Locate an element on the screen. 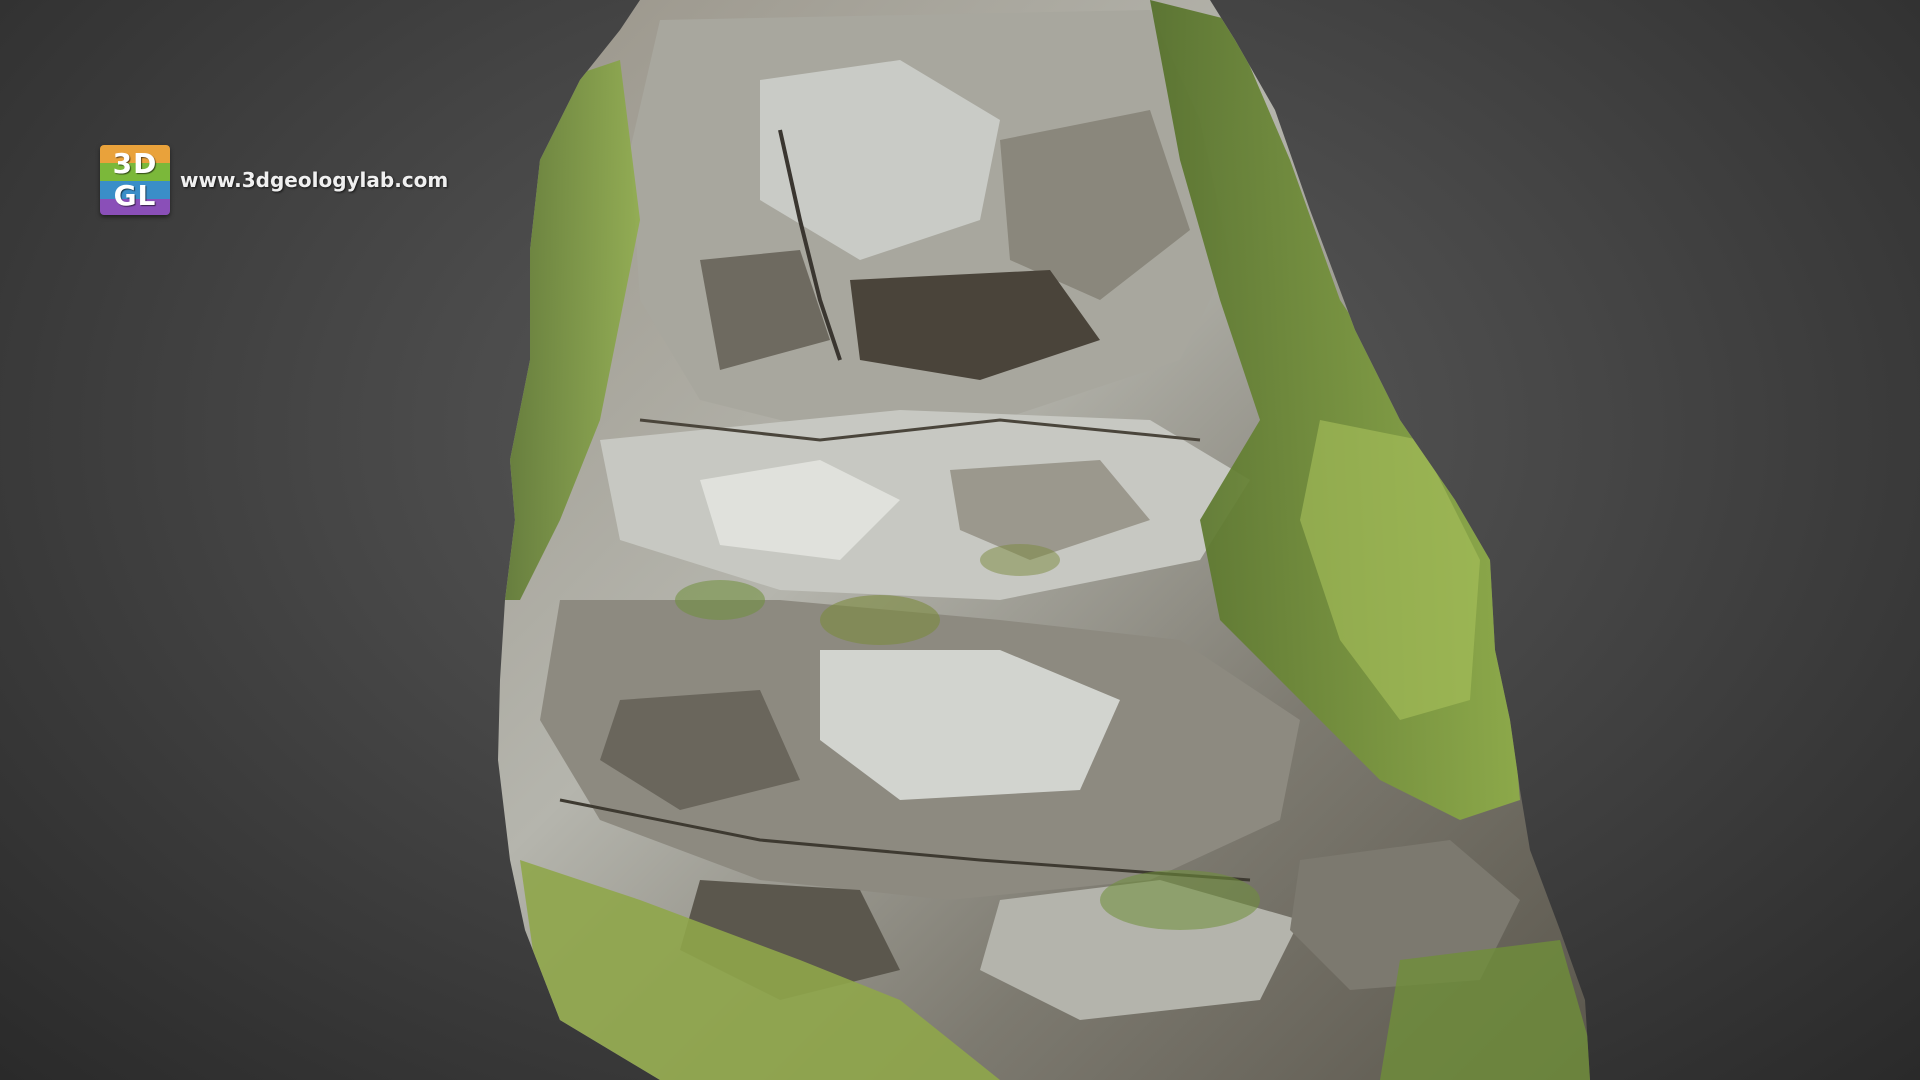  3dgl-logo: 3D GL is located at coordinates (135, 180).